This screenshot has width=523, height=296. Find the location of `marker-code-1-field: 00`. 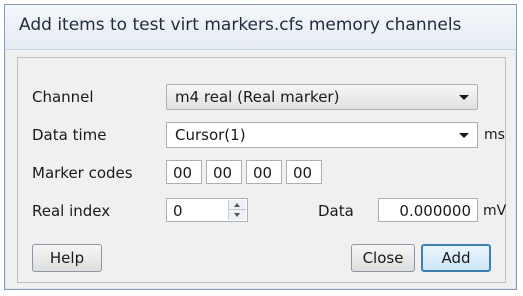

marker-code-1-field: 00 is located at coordinates (184, 172).